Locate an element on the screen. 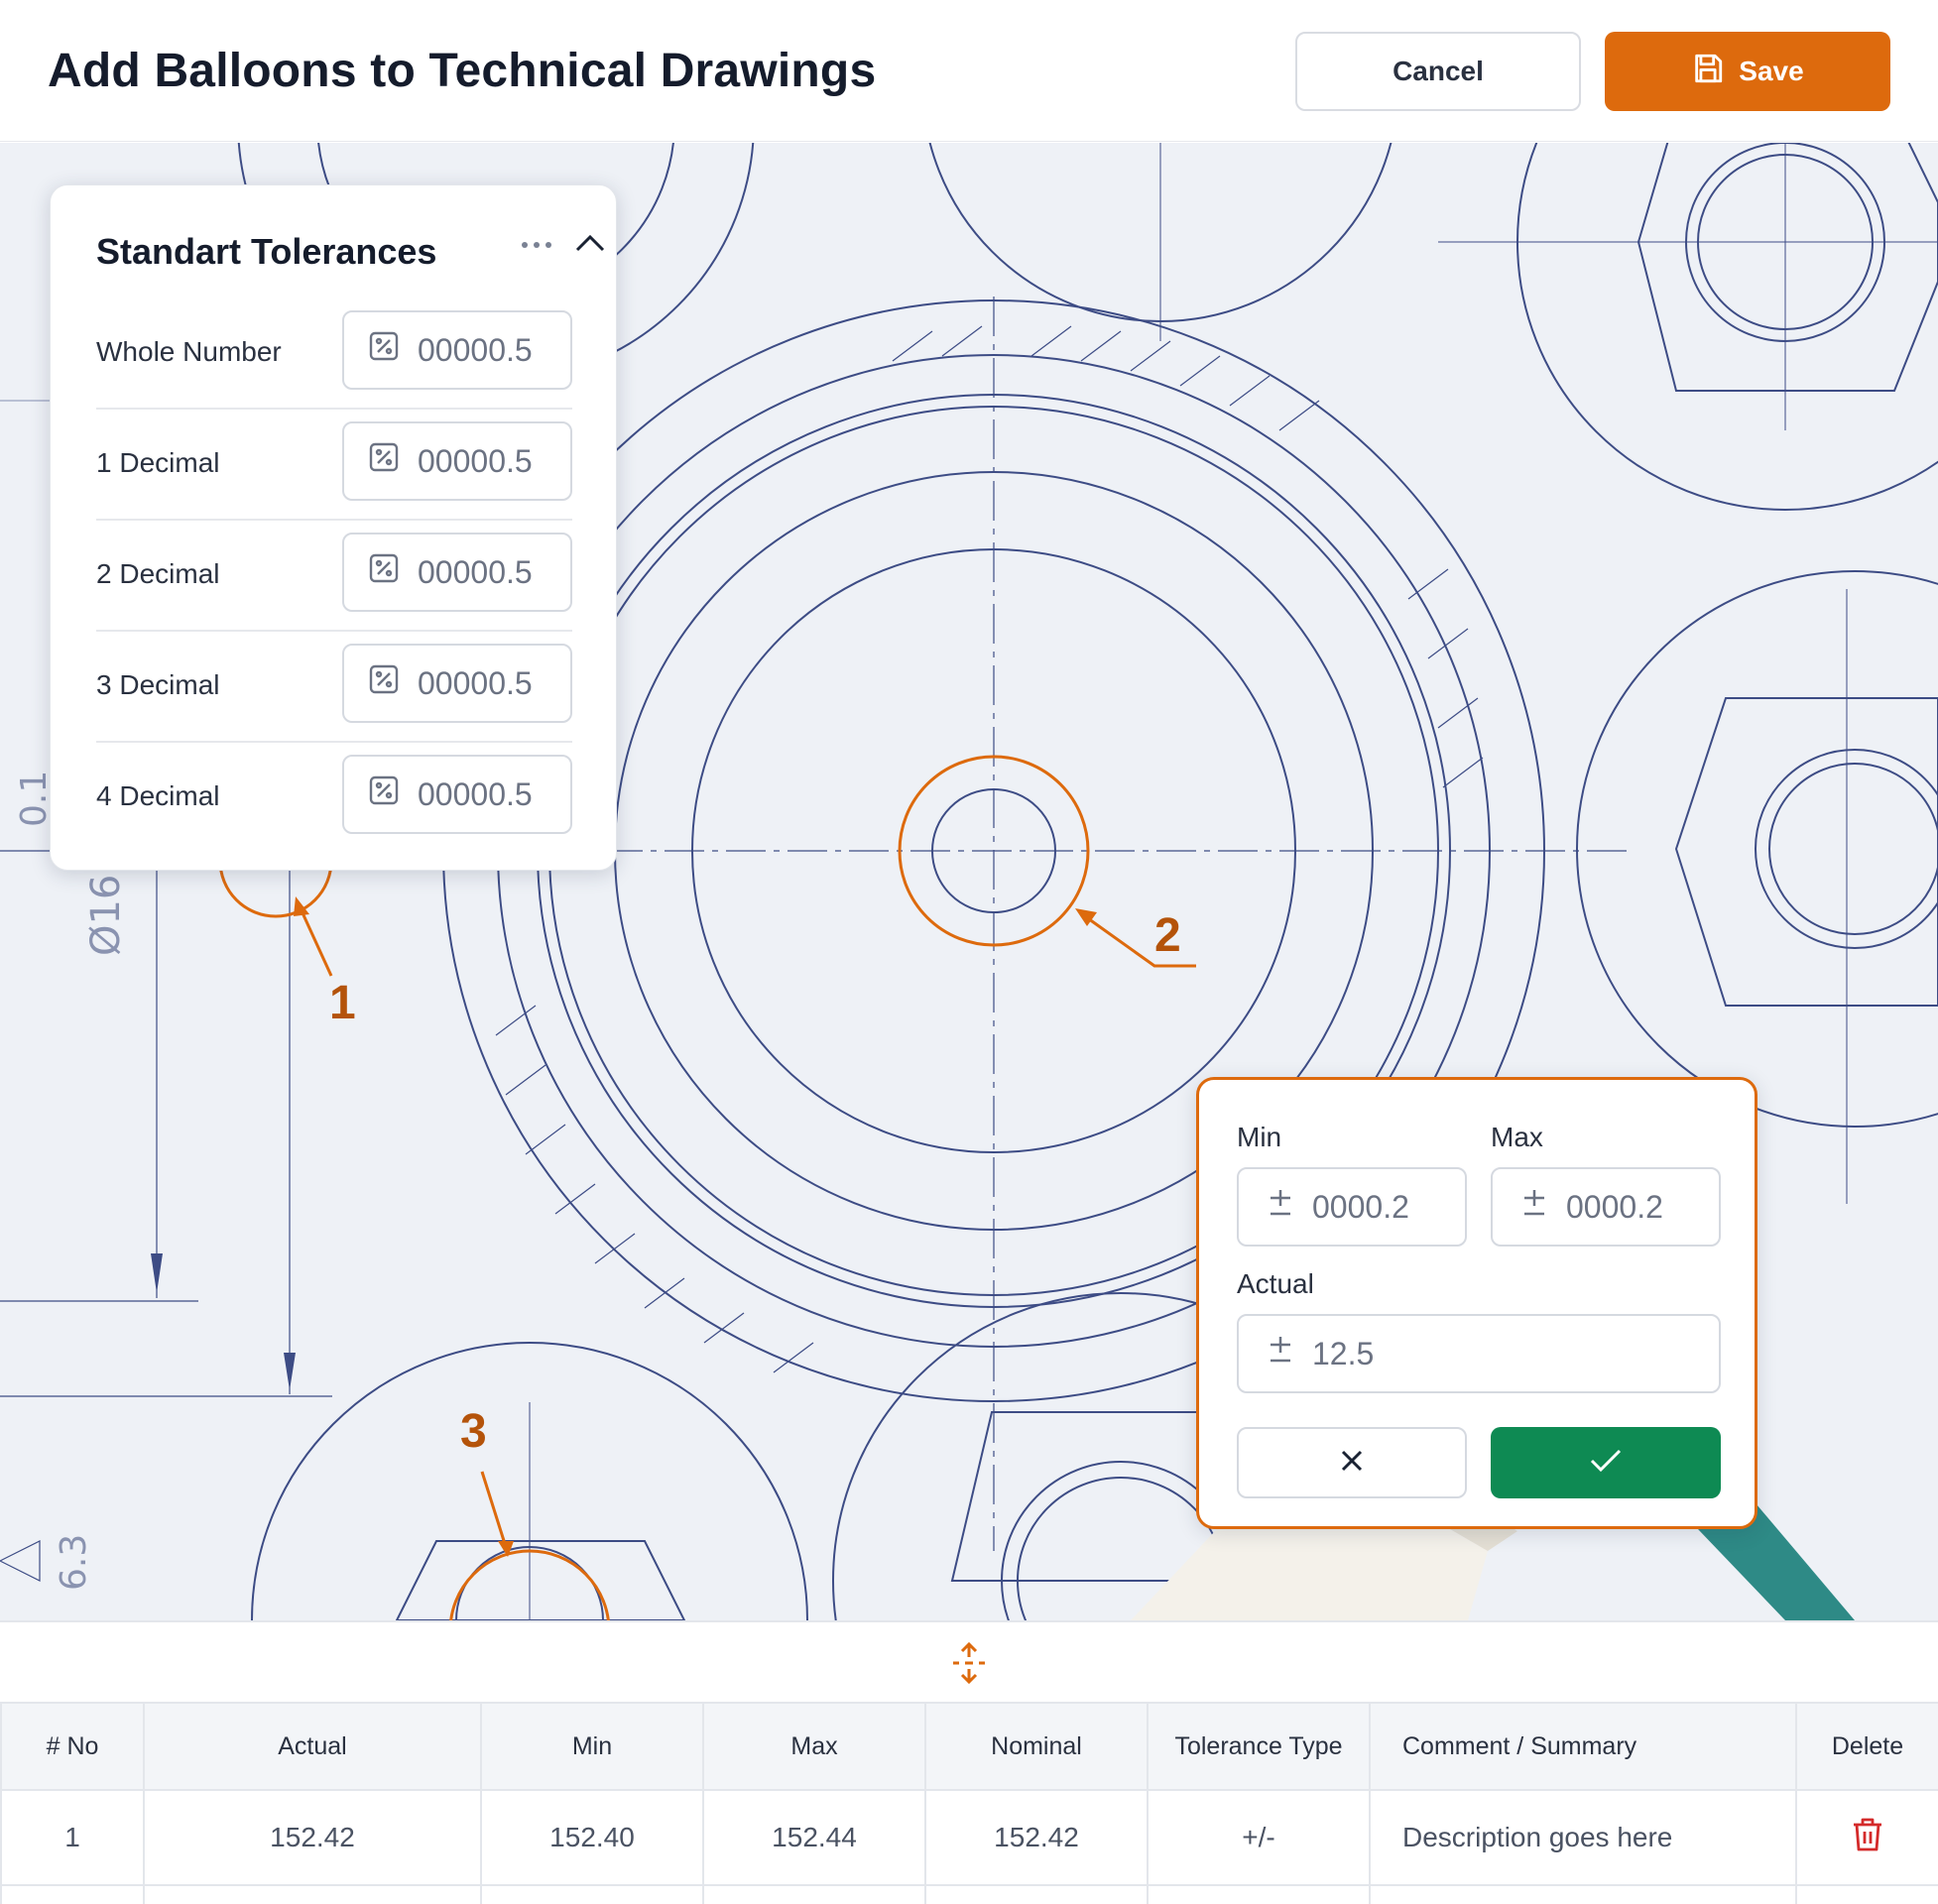 The width and height of the screenshot is (1938, 1904). cell-actual: 152.42 is located at coordinates (312, 1837).